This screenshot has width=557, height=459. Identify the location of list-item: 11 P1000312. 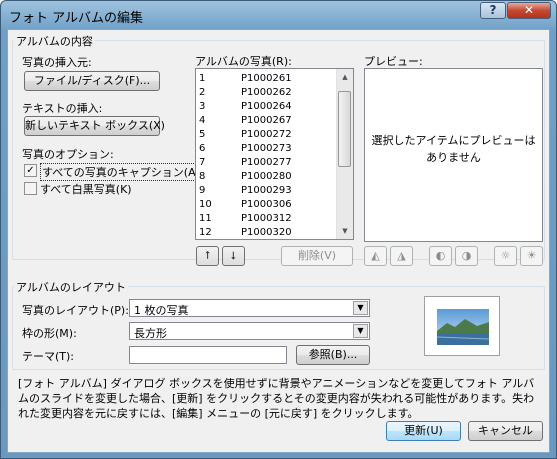
(245, 218).